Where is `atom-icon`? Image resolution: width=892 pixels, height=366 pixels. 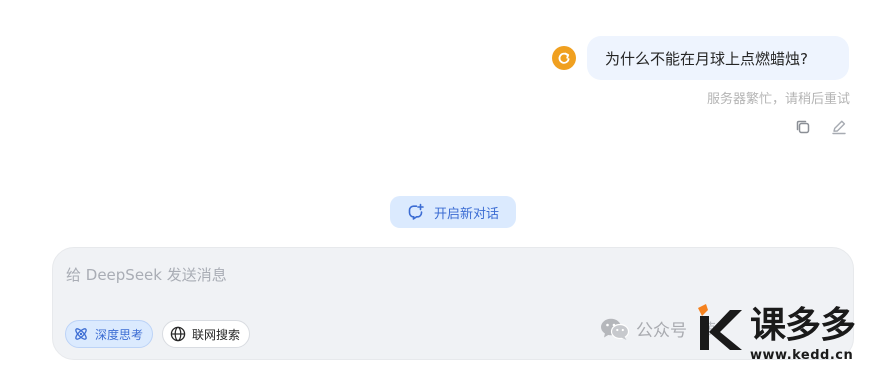
atom-icon is located at coordinates (81, 334).